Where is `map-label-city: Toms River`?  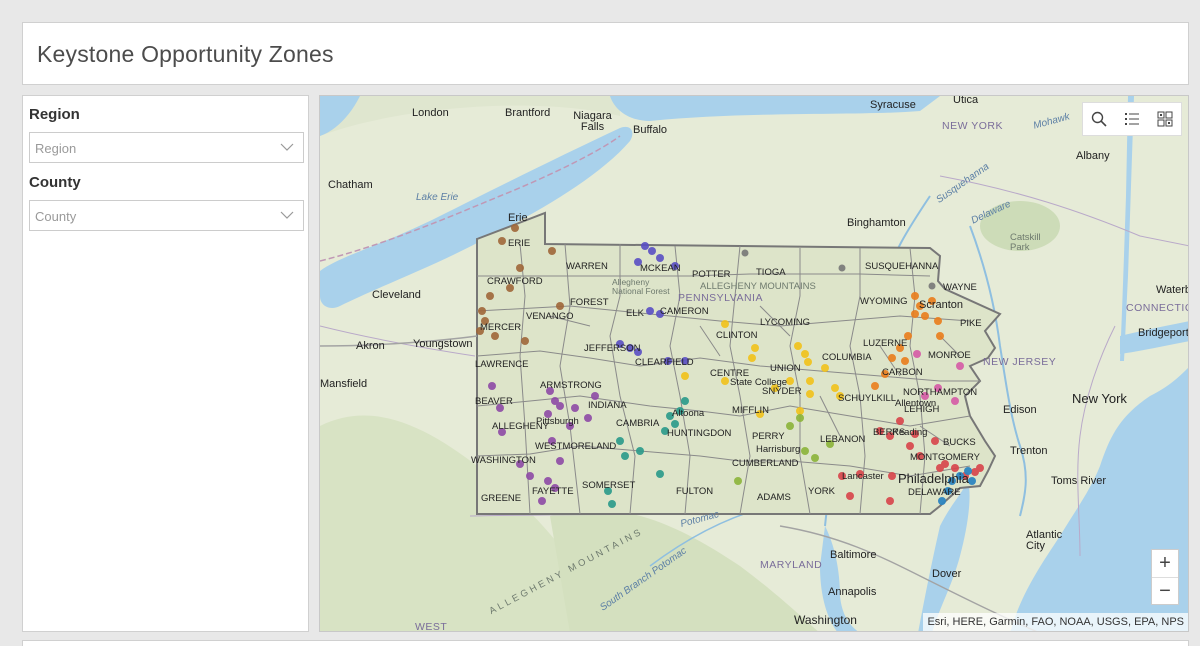 map-label-city: Toms River is located at coordinates (1079, 481).